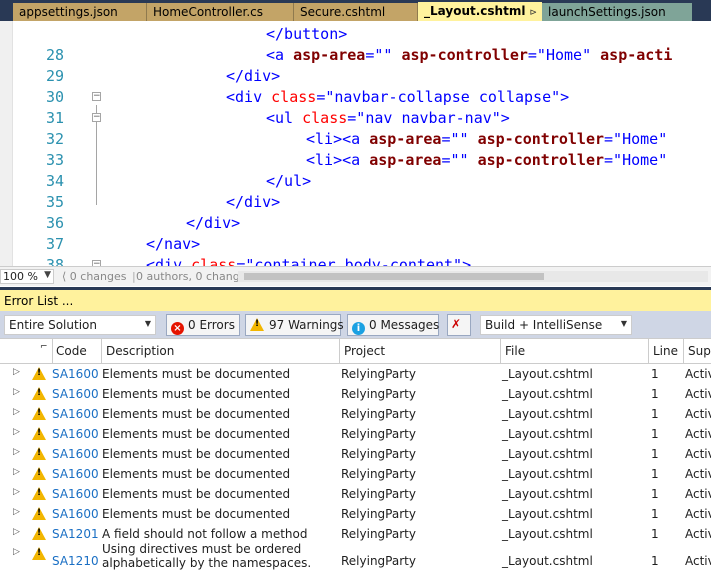  What do you see at coordinates (244, 97) in the screenshot?
I see `code-text: <div` at bounding box center [244, 97].